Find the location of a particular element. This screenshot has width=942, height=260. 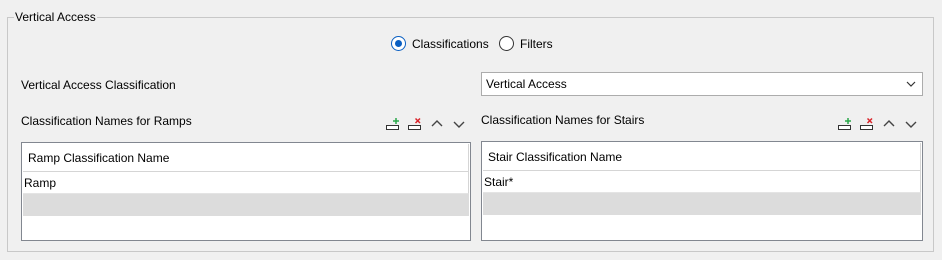

filters-radio: Filters is located at coordinates (526, 43).